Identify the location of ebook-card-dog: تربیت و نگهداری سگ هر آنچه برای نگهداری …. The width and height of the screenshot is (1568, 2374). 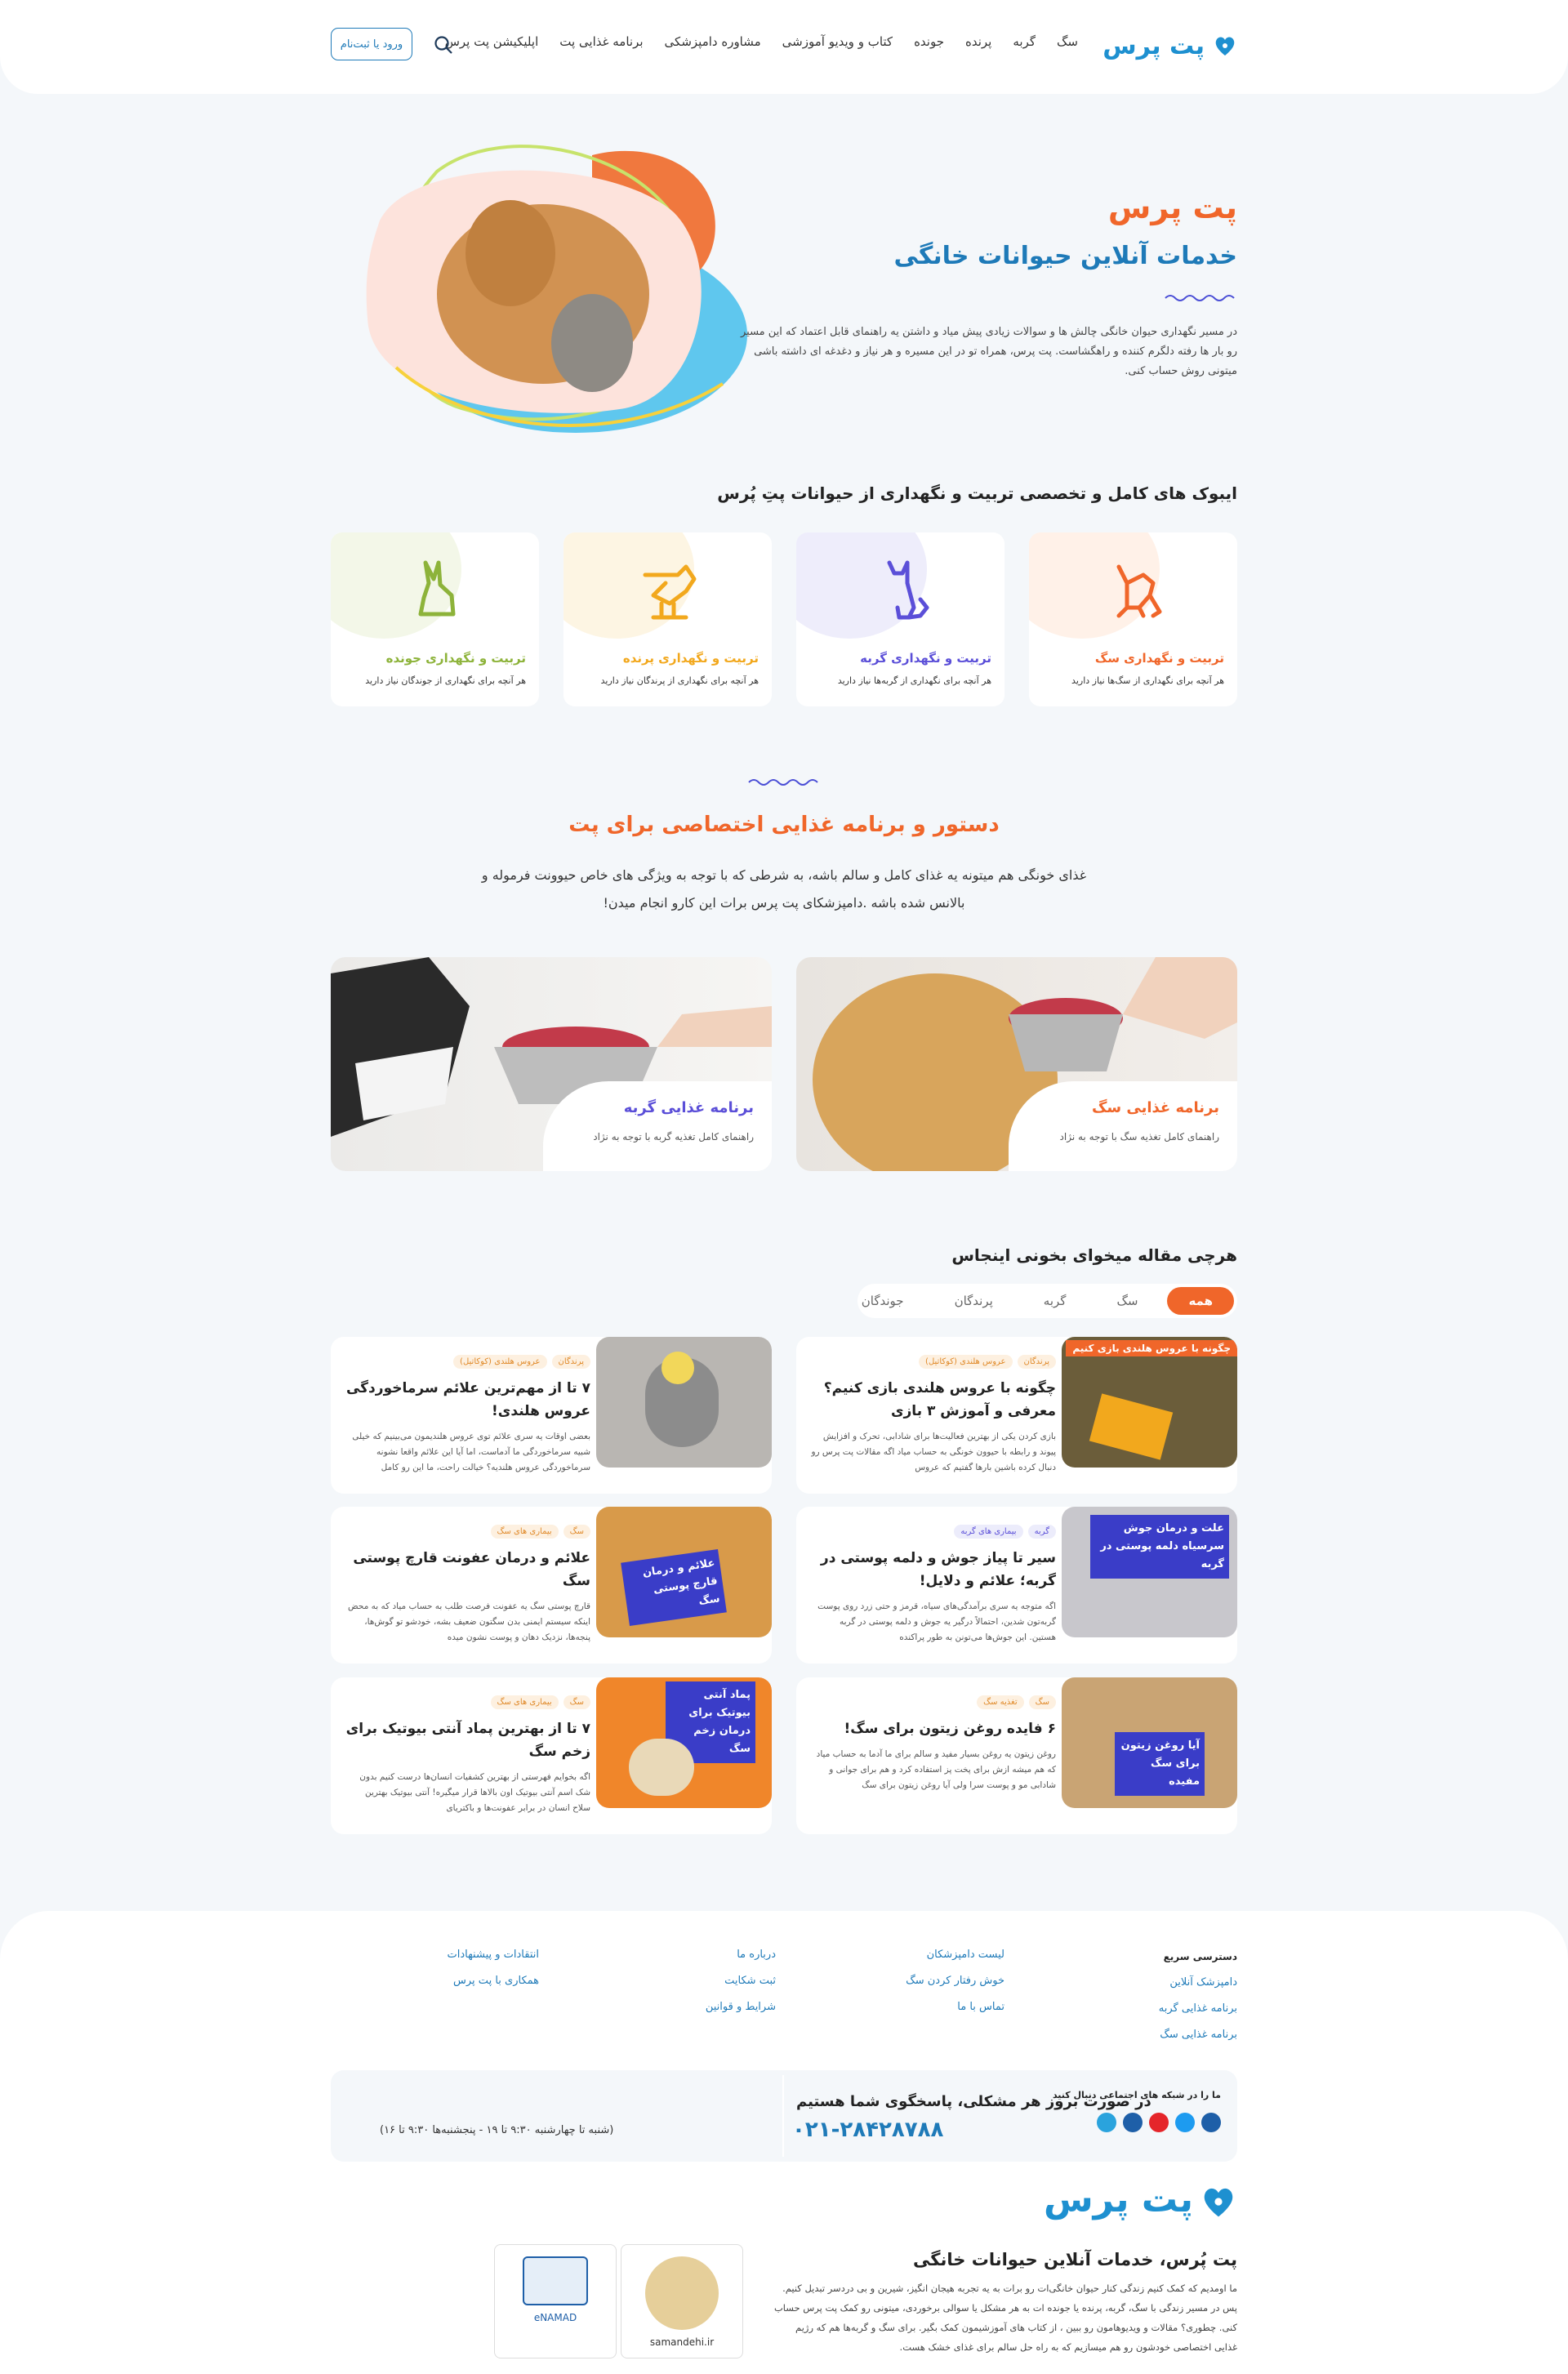
(1133, 619).